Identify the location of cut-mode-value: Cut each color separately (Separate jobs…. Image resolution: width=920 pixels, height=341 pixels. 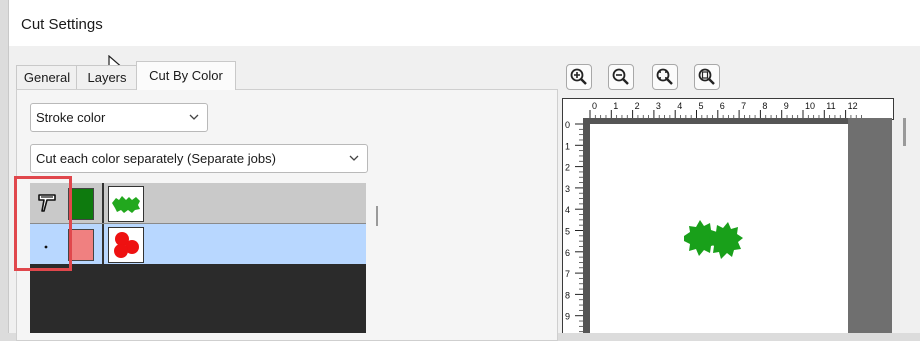
(156, 158).